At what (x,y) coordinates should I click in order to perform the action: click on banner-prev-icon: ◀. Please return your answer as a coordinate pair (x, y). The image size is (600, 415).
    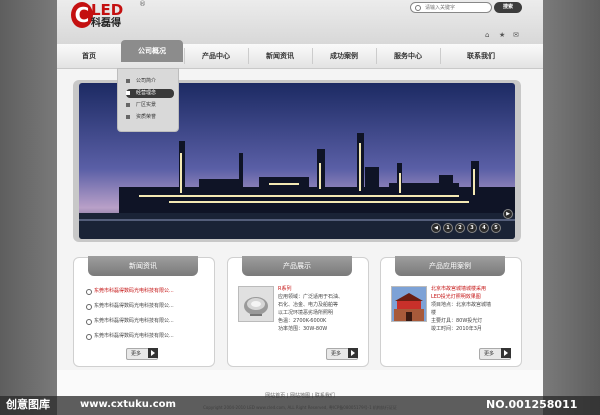
    Looking at the image, I should click on (436, 228).